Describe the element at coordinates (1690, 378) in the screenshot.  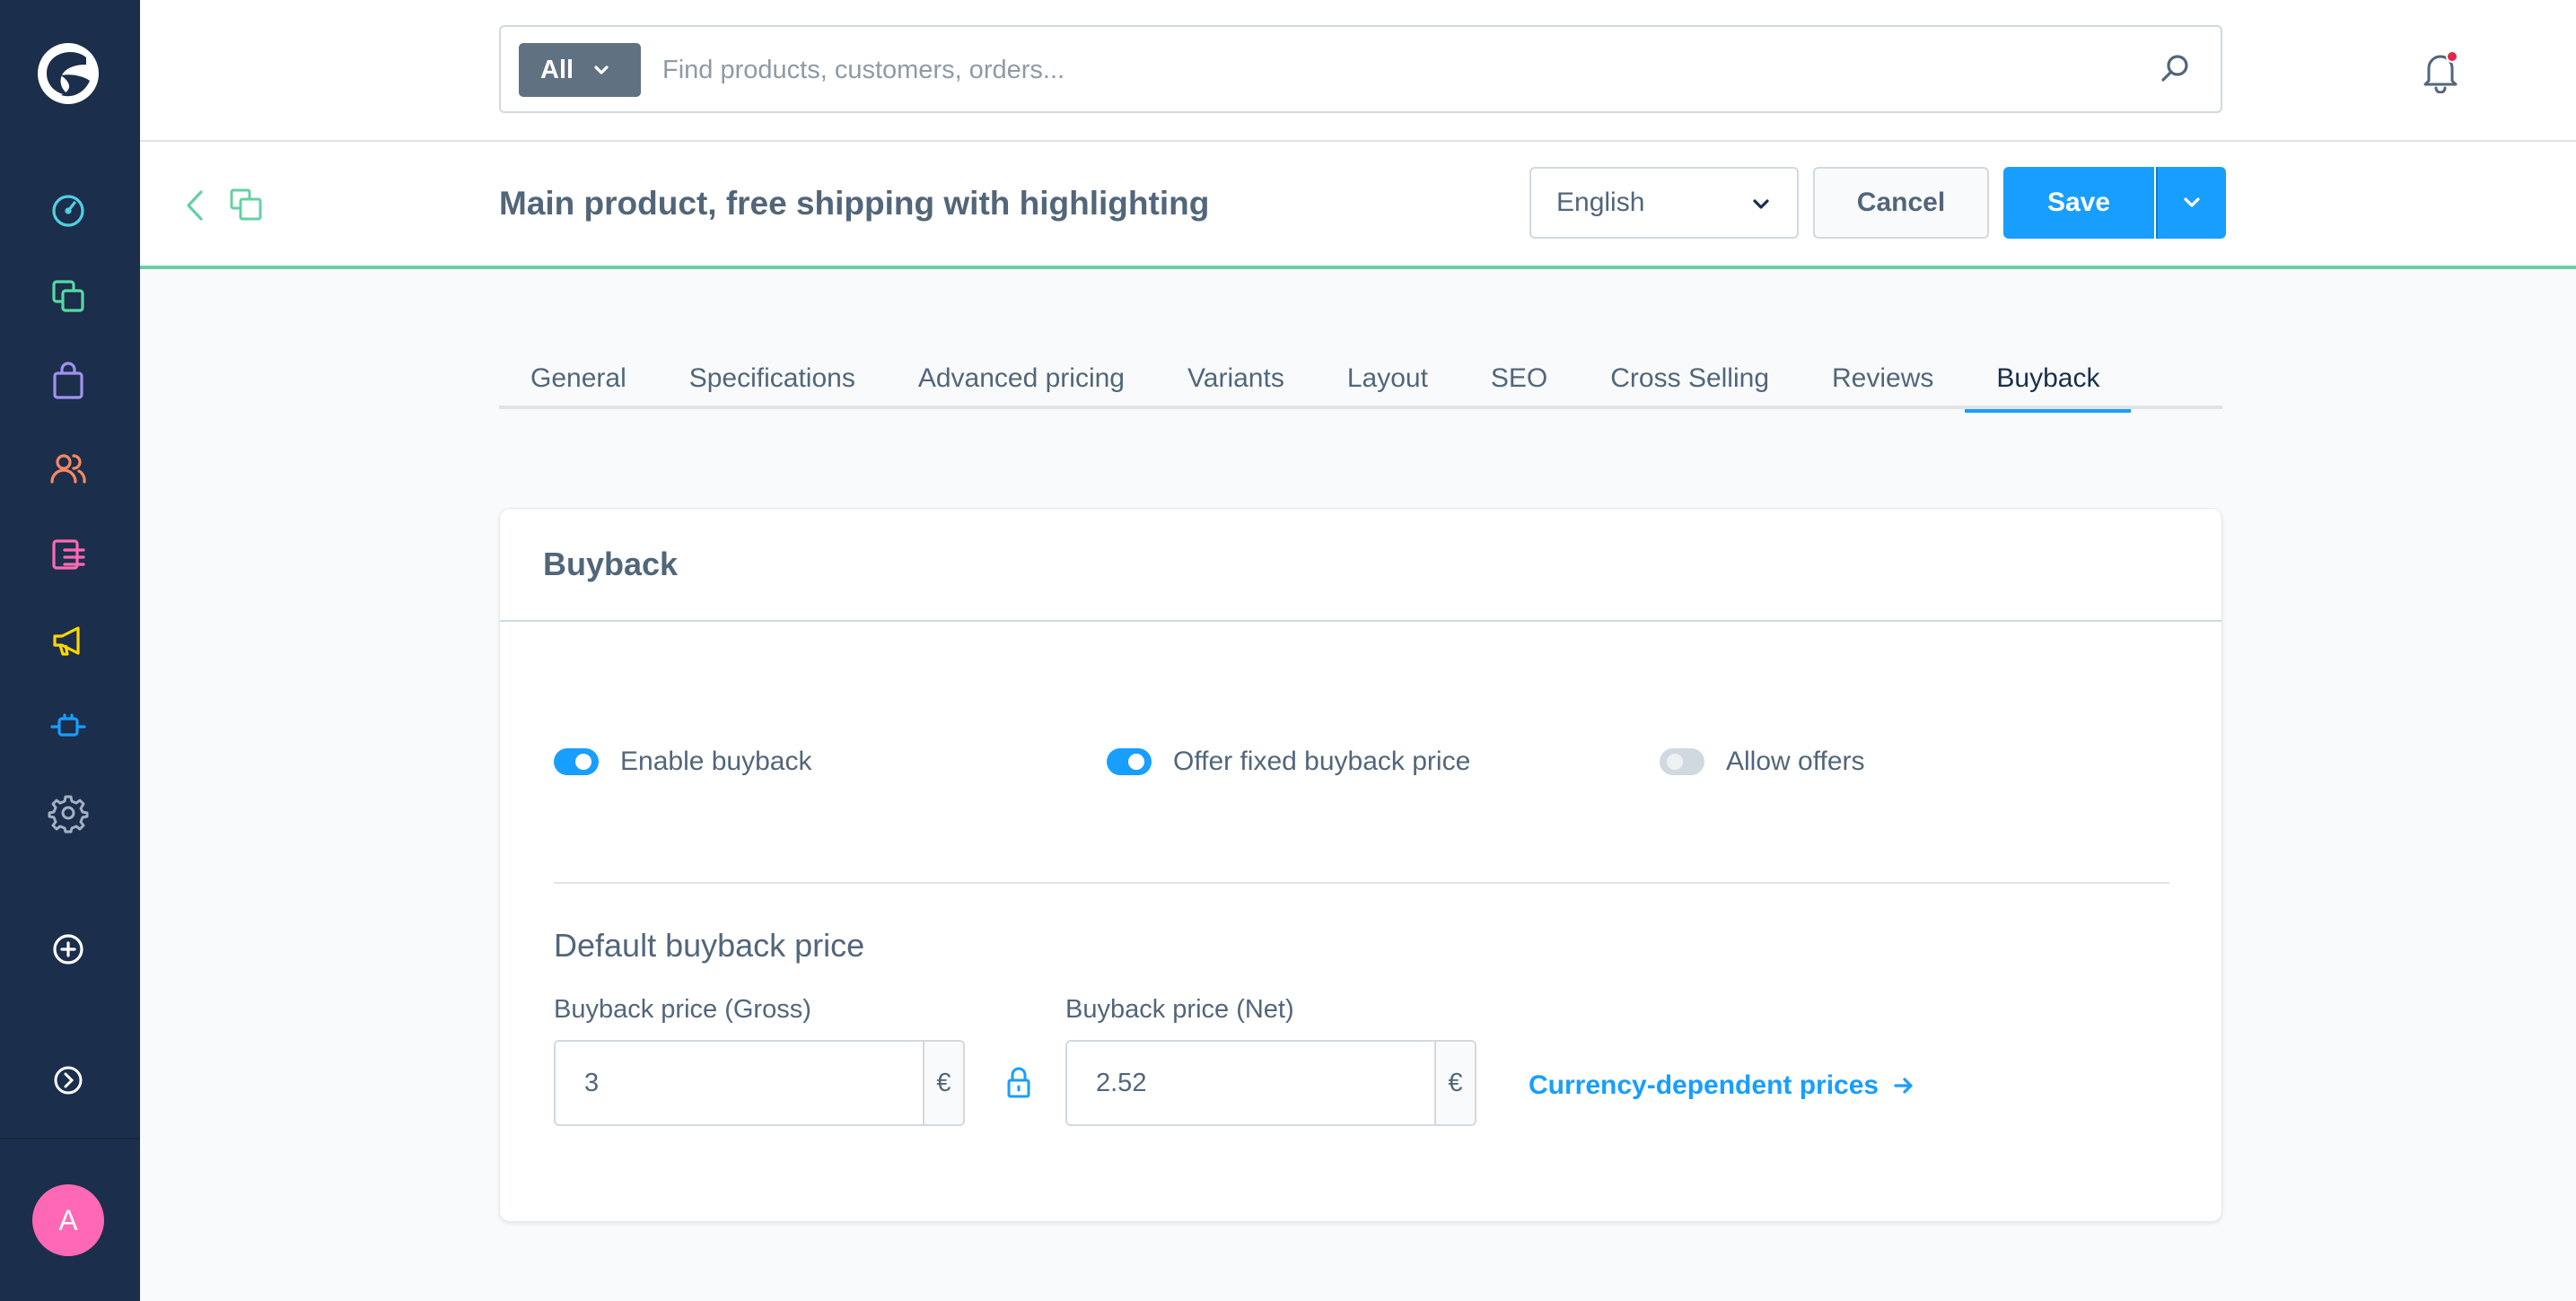
I see `tab-cross-selling: Cross Selling` at that location.